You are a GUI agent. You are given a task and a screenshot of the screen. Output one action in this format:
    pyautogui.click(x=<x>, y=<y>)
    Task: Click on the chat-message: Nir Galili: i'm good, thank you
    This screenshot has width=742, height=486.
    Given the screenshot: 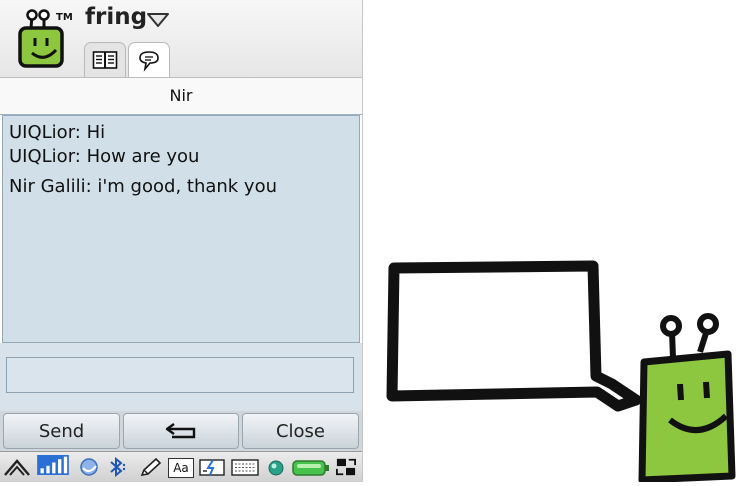 What is the action you would take?
    pyautogui.click(x=143, y=186)
    